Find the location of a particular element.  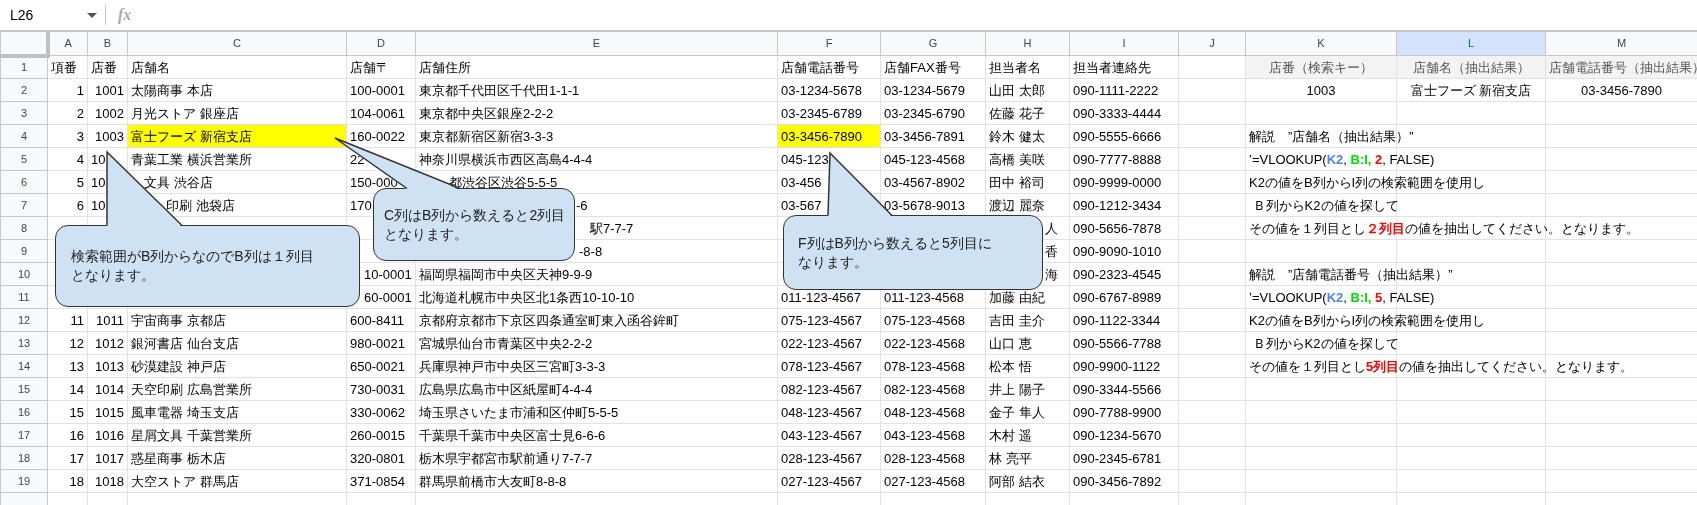

note-text: ’=VLOOKUP(K2, B:I, 2, FALSE) is located at coordinates (1342, 159).